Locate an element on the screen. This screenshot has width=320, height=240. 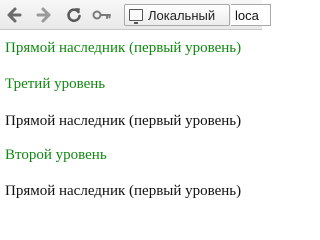
site-identity-label: Локальный is located at coordinates (182, 15).